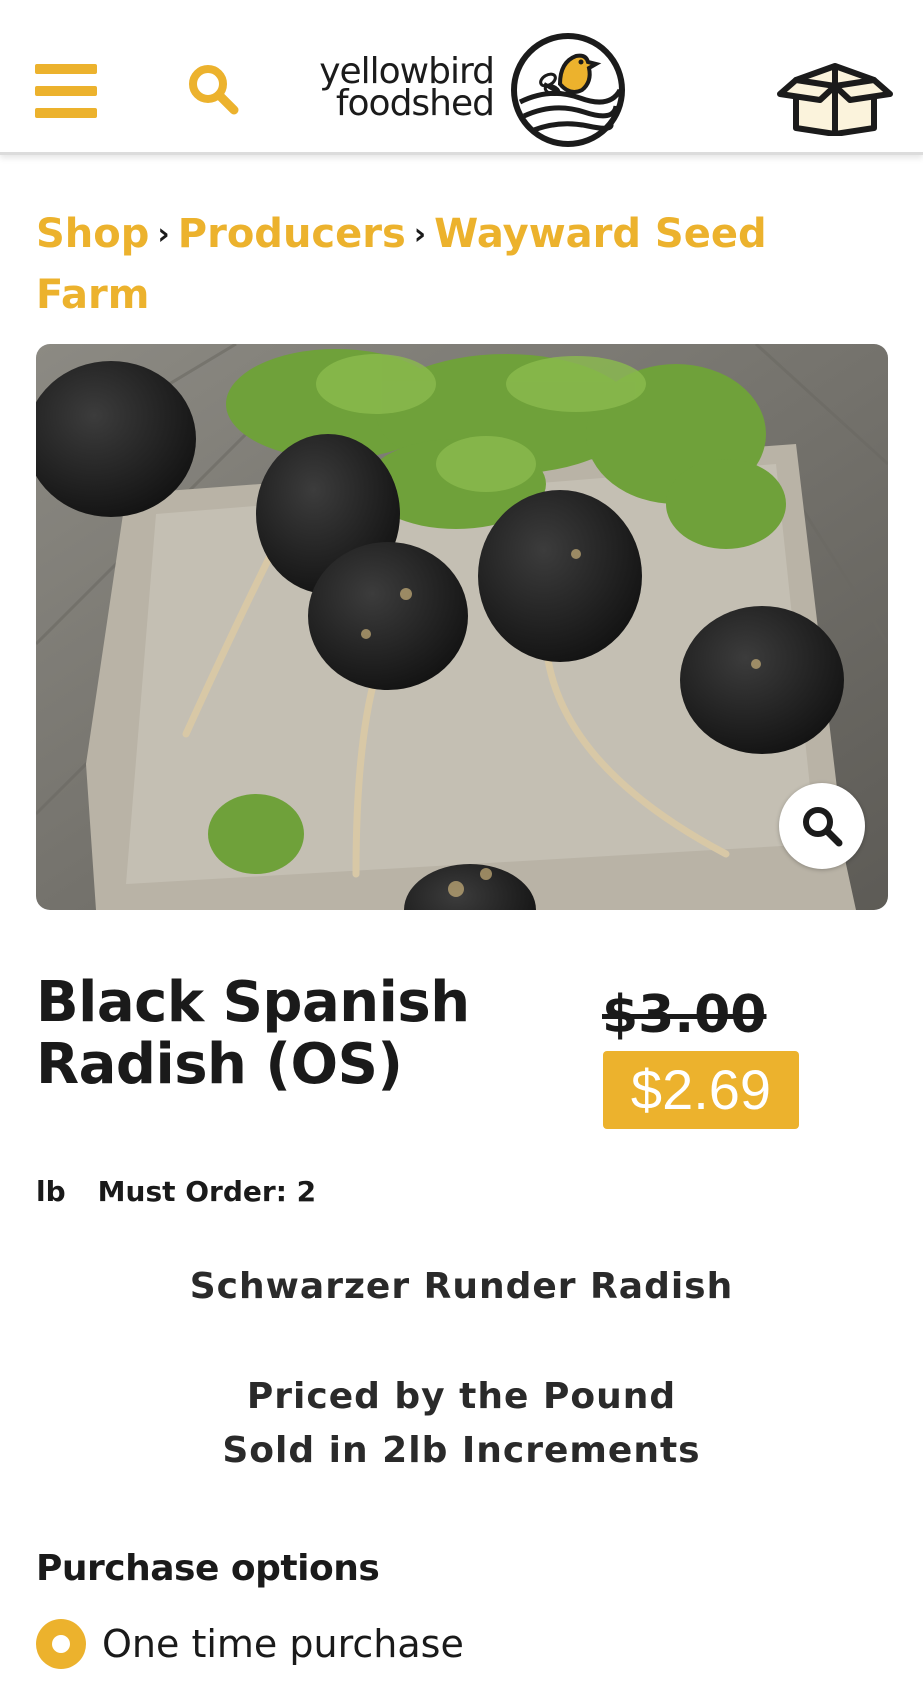 The image size is (923, 1703). I want to click on product-title: Black Spanish Radish (OS), so click(306, 1034).